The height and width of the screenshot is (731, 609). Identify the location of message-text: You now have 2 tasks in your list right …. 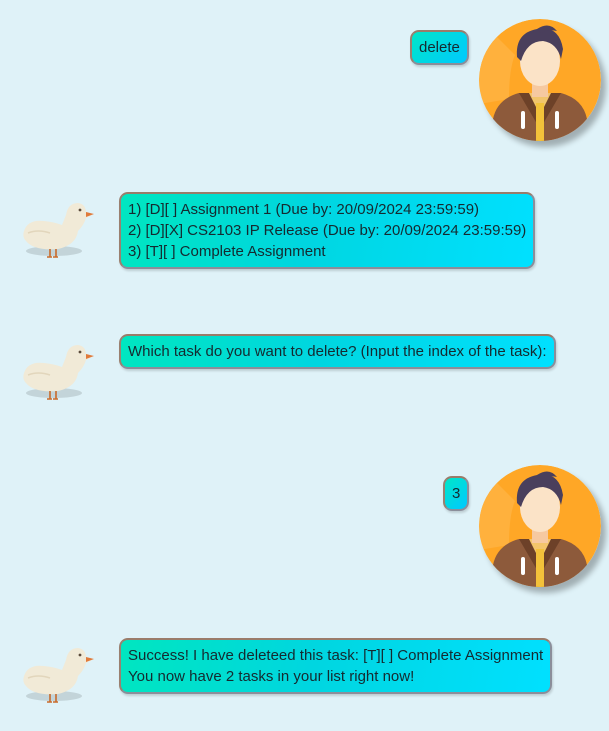
(271, 676).